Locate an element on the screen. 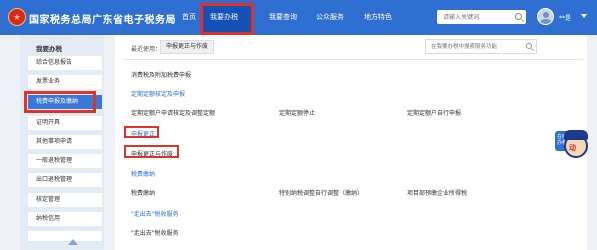 This screenshot has height=250, width=597. header-search is located at coordinates (481, 17).